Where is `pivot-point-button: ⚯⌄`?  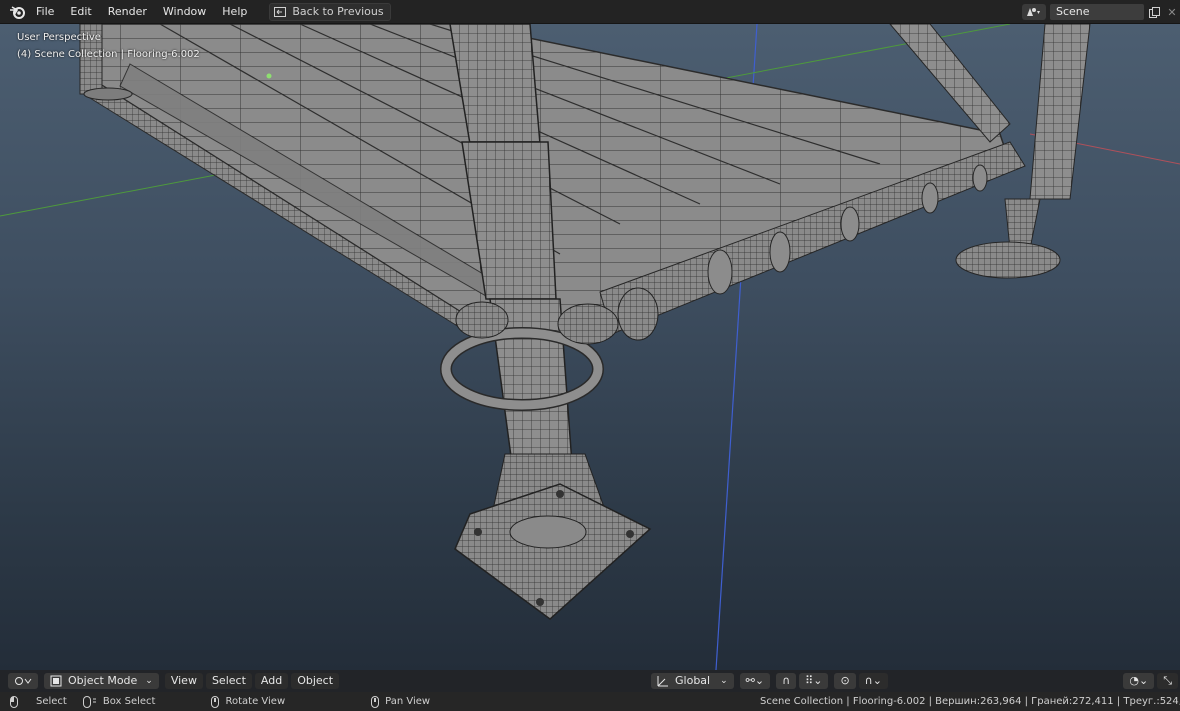
pivot-point-button: ⚯⌄ is located at coordinates (755, 681).